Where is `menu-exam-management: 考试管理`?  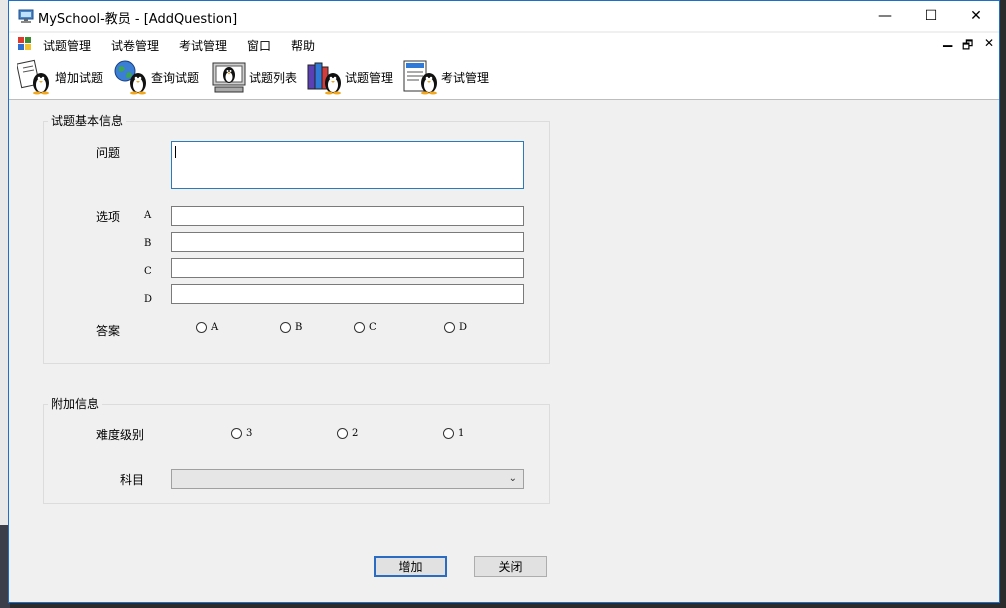 menu-exam-management: 考试管理 is located at coordinates (203, 45).